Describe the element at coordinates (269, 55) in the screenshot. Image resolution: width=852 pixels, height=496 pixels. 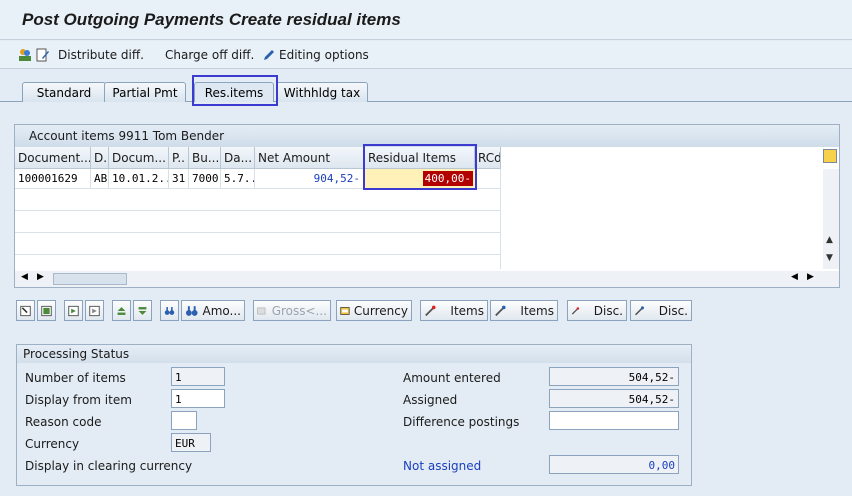
I see `pencil-icon` at that location.